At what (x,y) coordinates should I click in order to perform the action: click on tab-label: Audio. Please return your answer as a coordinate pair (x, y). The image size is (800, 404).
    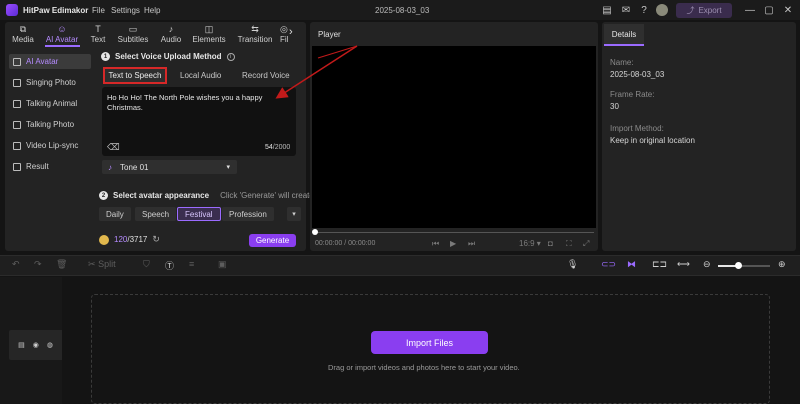
    Looking at the image, I should click on (171, 39).